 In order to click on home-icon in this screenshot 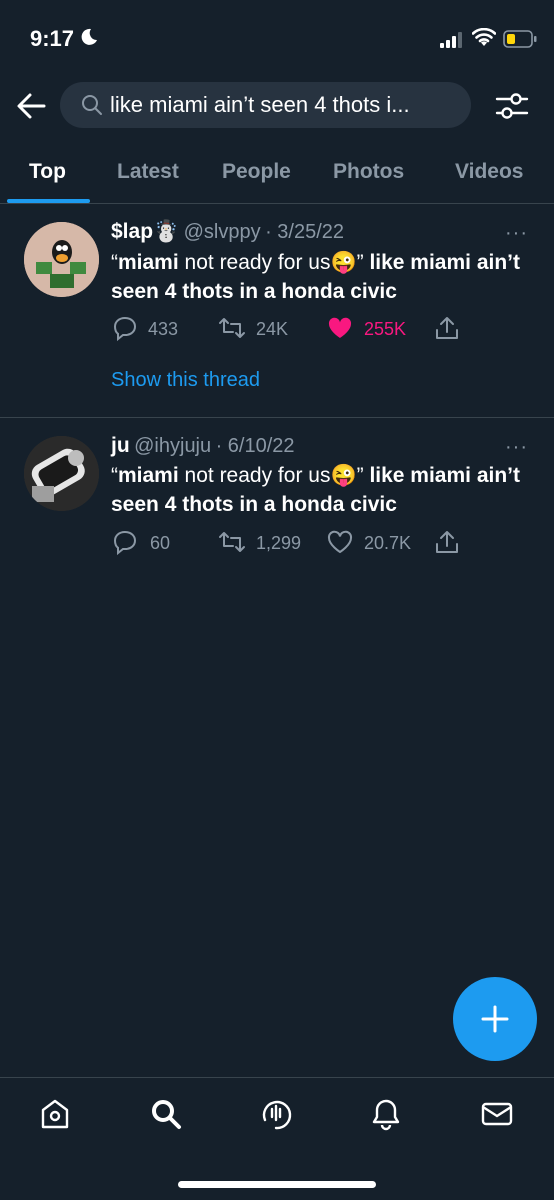, I will do `click(55, 1114)`.